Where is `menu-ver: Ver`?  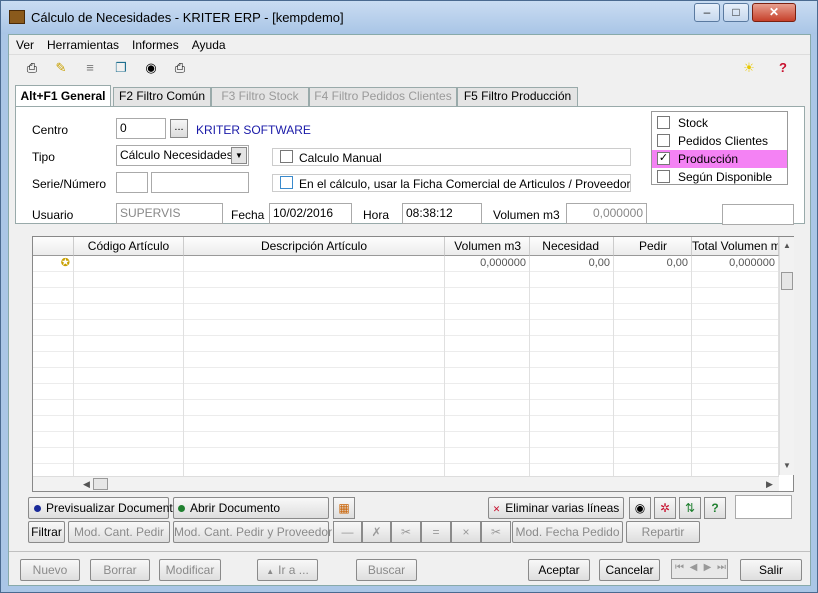 menu-ver: Ver is located at coordinates (24, 43).